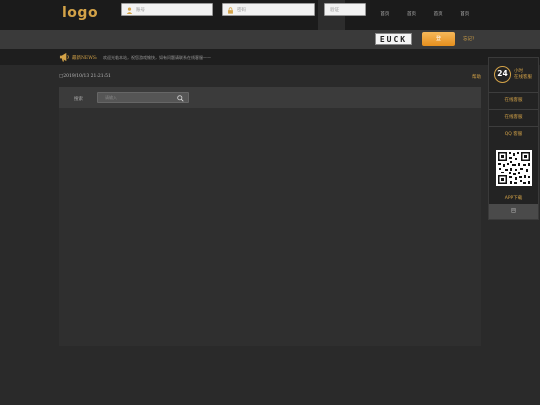 The height and width of the screenshot is (405, 540). Describe the element at coordinates (85, 76) in the screenshot. I see `timestamp: □2019/10/13 21:21:51` at that location.